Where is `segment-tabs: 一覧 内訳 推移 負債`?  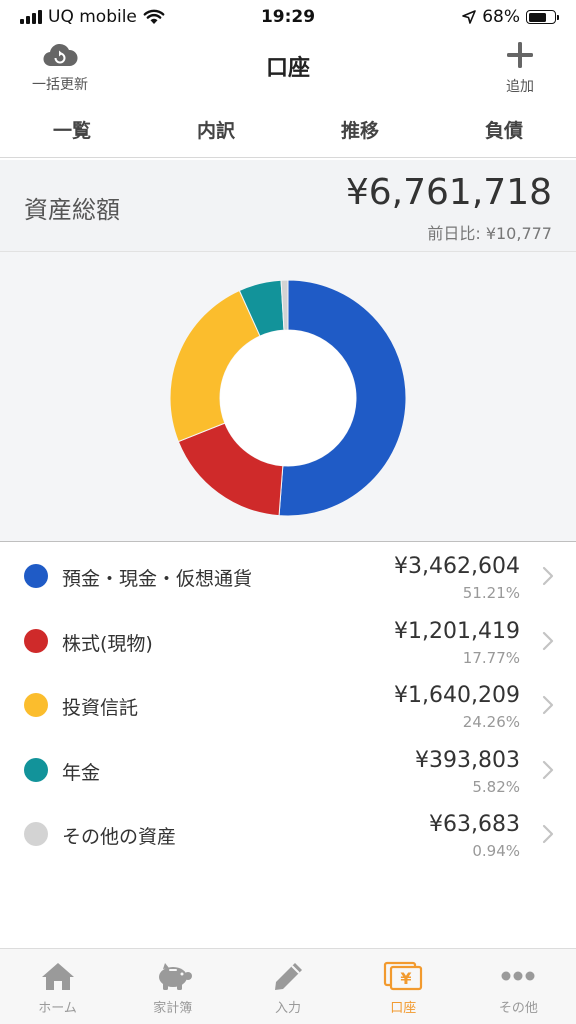 segment-tabs: 一覧 内訳 推移 負債 is located at coordinates (288, 128).